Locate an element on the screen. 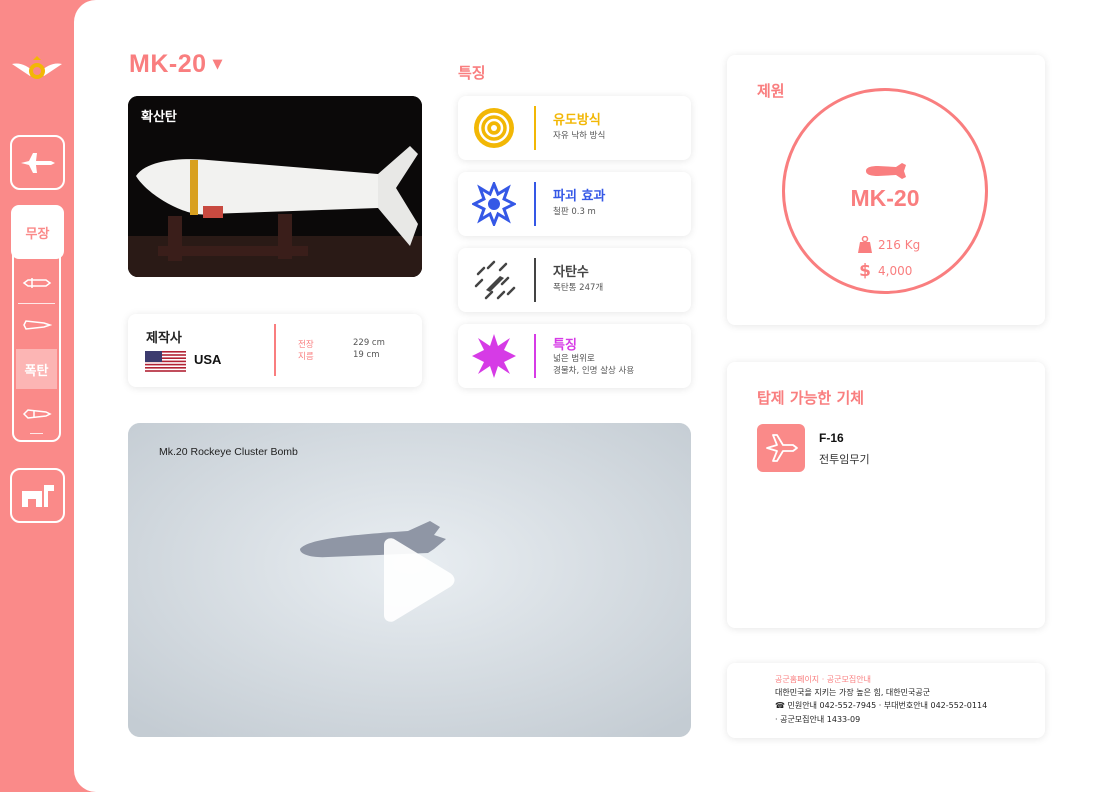 The width and height of the screenshot is (1100, 792). dollar-icon: $ is located at coordinates (865, 271).